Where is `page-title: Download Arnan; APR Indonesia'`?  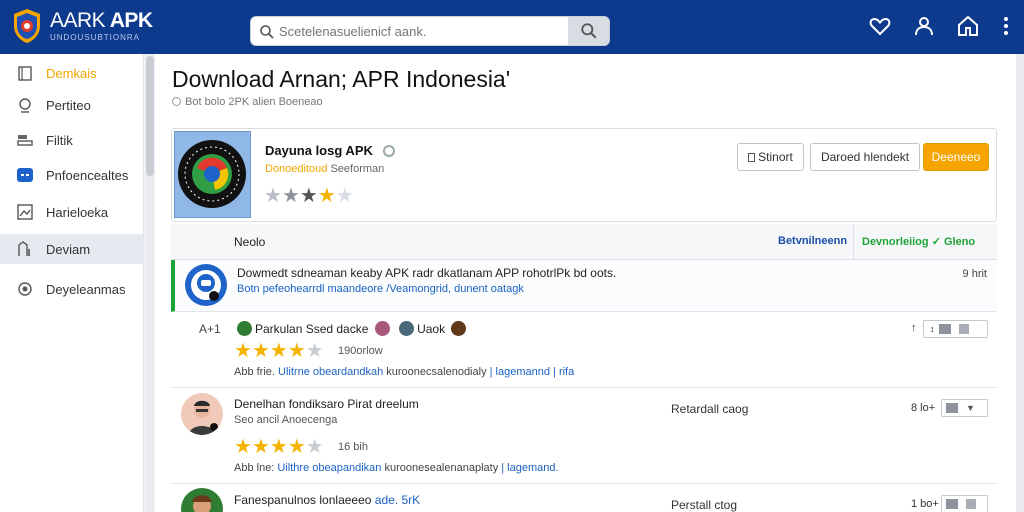 page-title: Download Arnan; APR Indonesia' is located at coordinates (341, 79).